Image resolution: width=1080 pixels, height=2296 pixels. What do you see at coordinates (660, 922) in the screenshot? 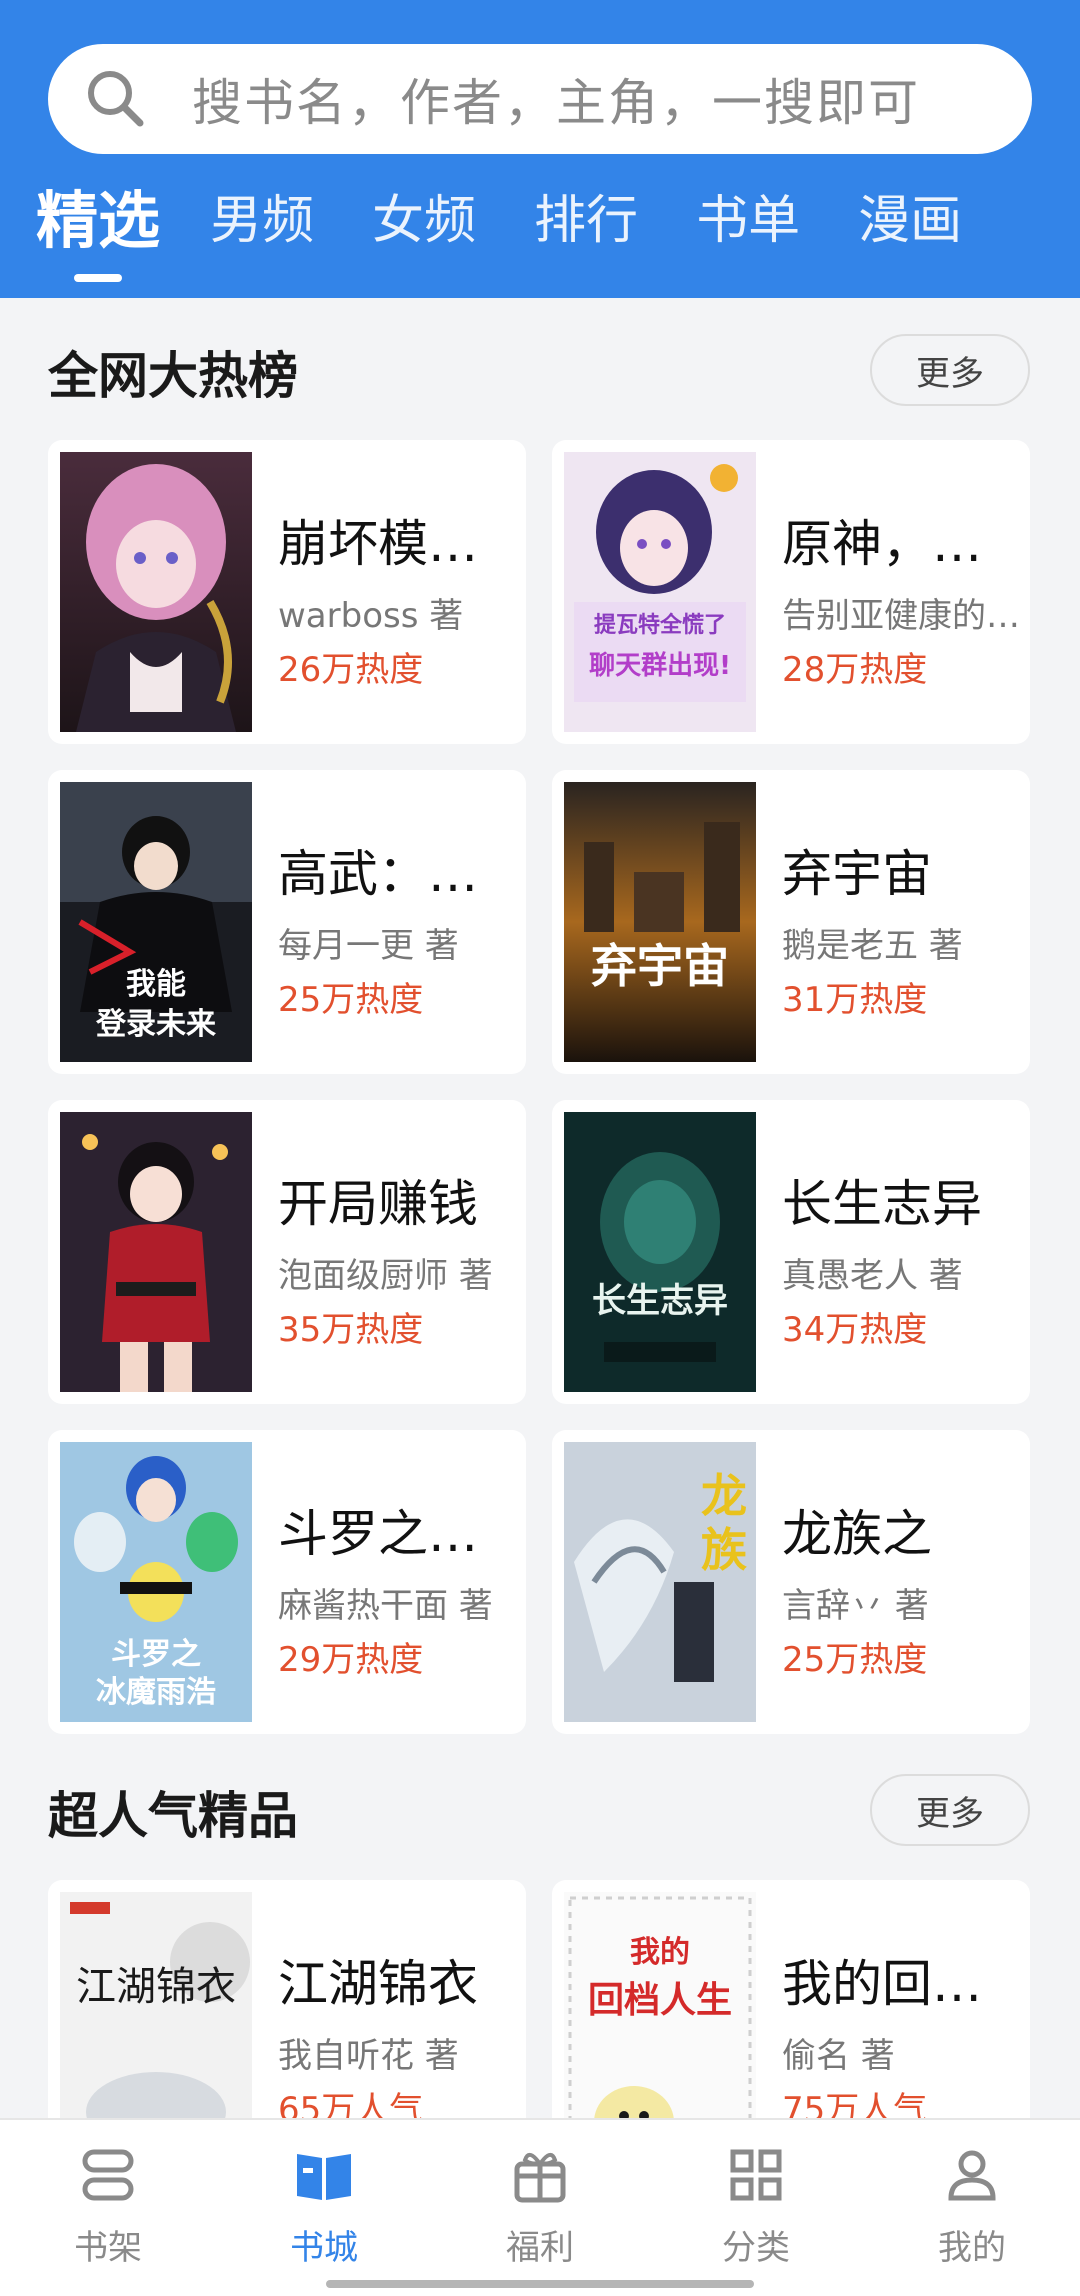
I see `book-cover: 弃宇宙` at bounding box center [660, 922].